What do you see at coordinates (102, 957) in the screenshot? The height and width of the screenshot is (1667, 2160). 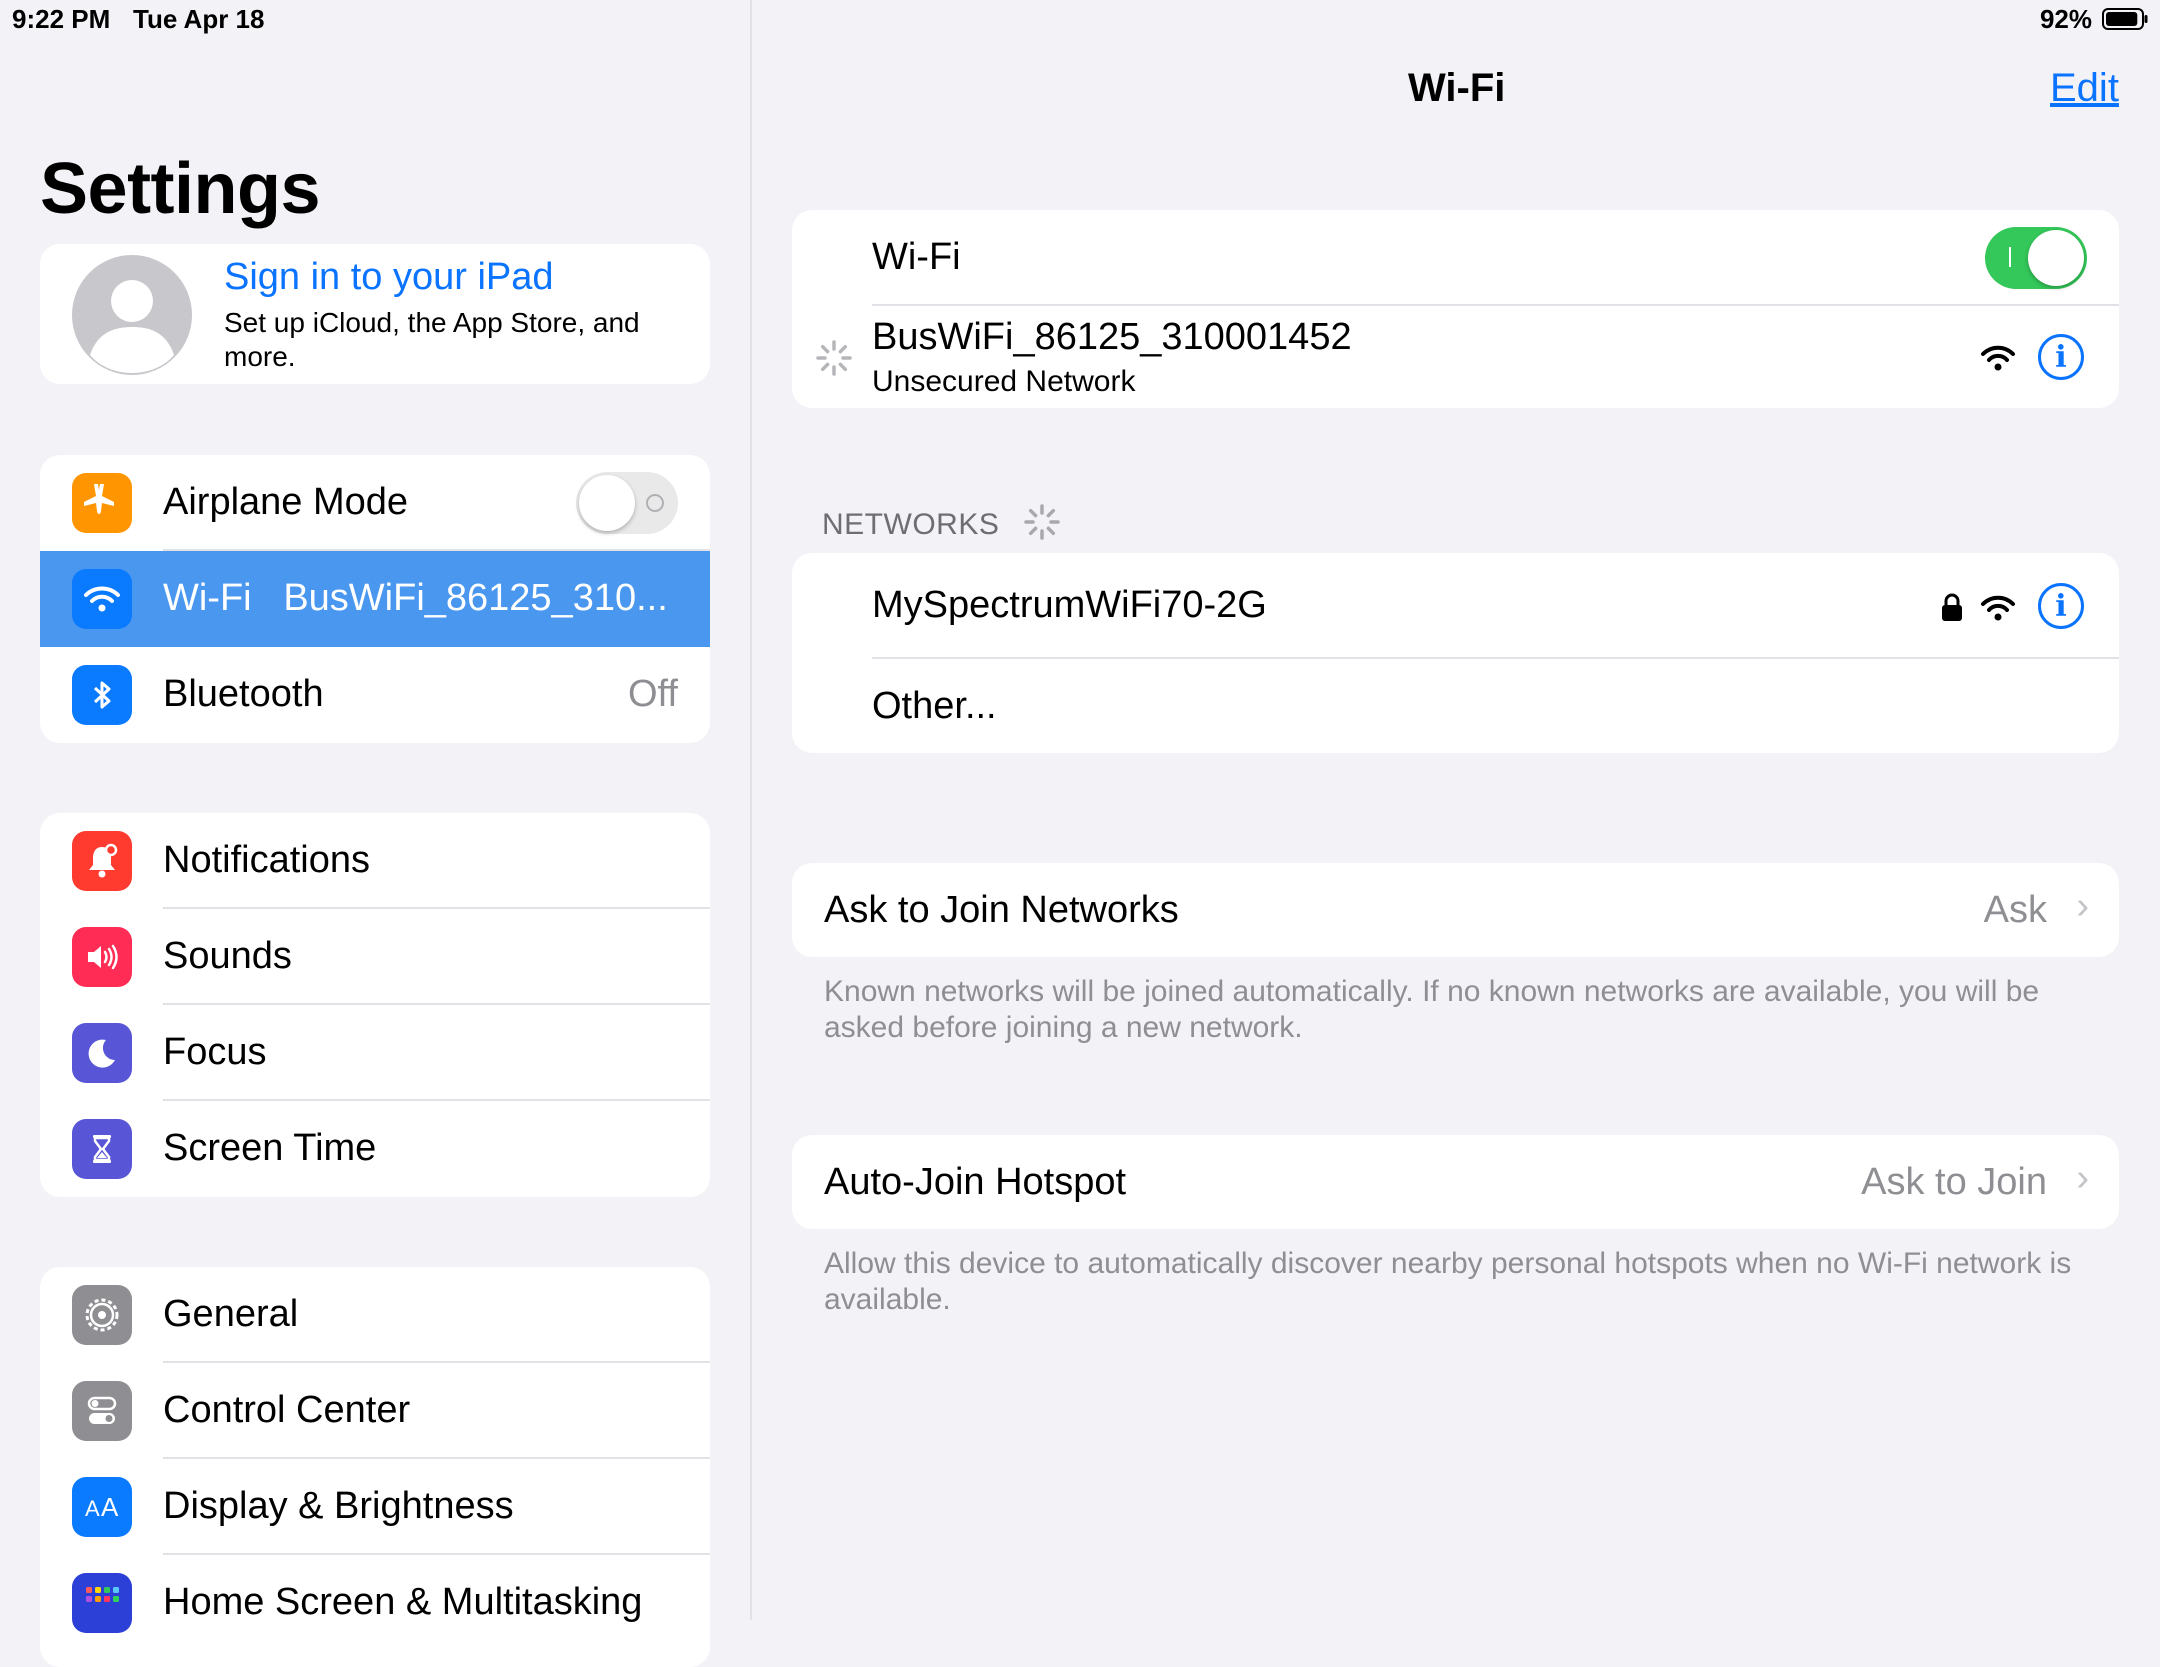 I see `speaker-icon` at bounding box center [102, 957].